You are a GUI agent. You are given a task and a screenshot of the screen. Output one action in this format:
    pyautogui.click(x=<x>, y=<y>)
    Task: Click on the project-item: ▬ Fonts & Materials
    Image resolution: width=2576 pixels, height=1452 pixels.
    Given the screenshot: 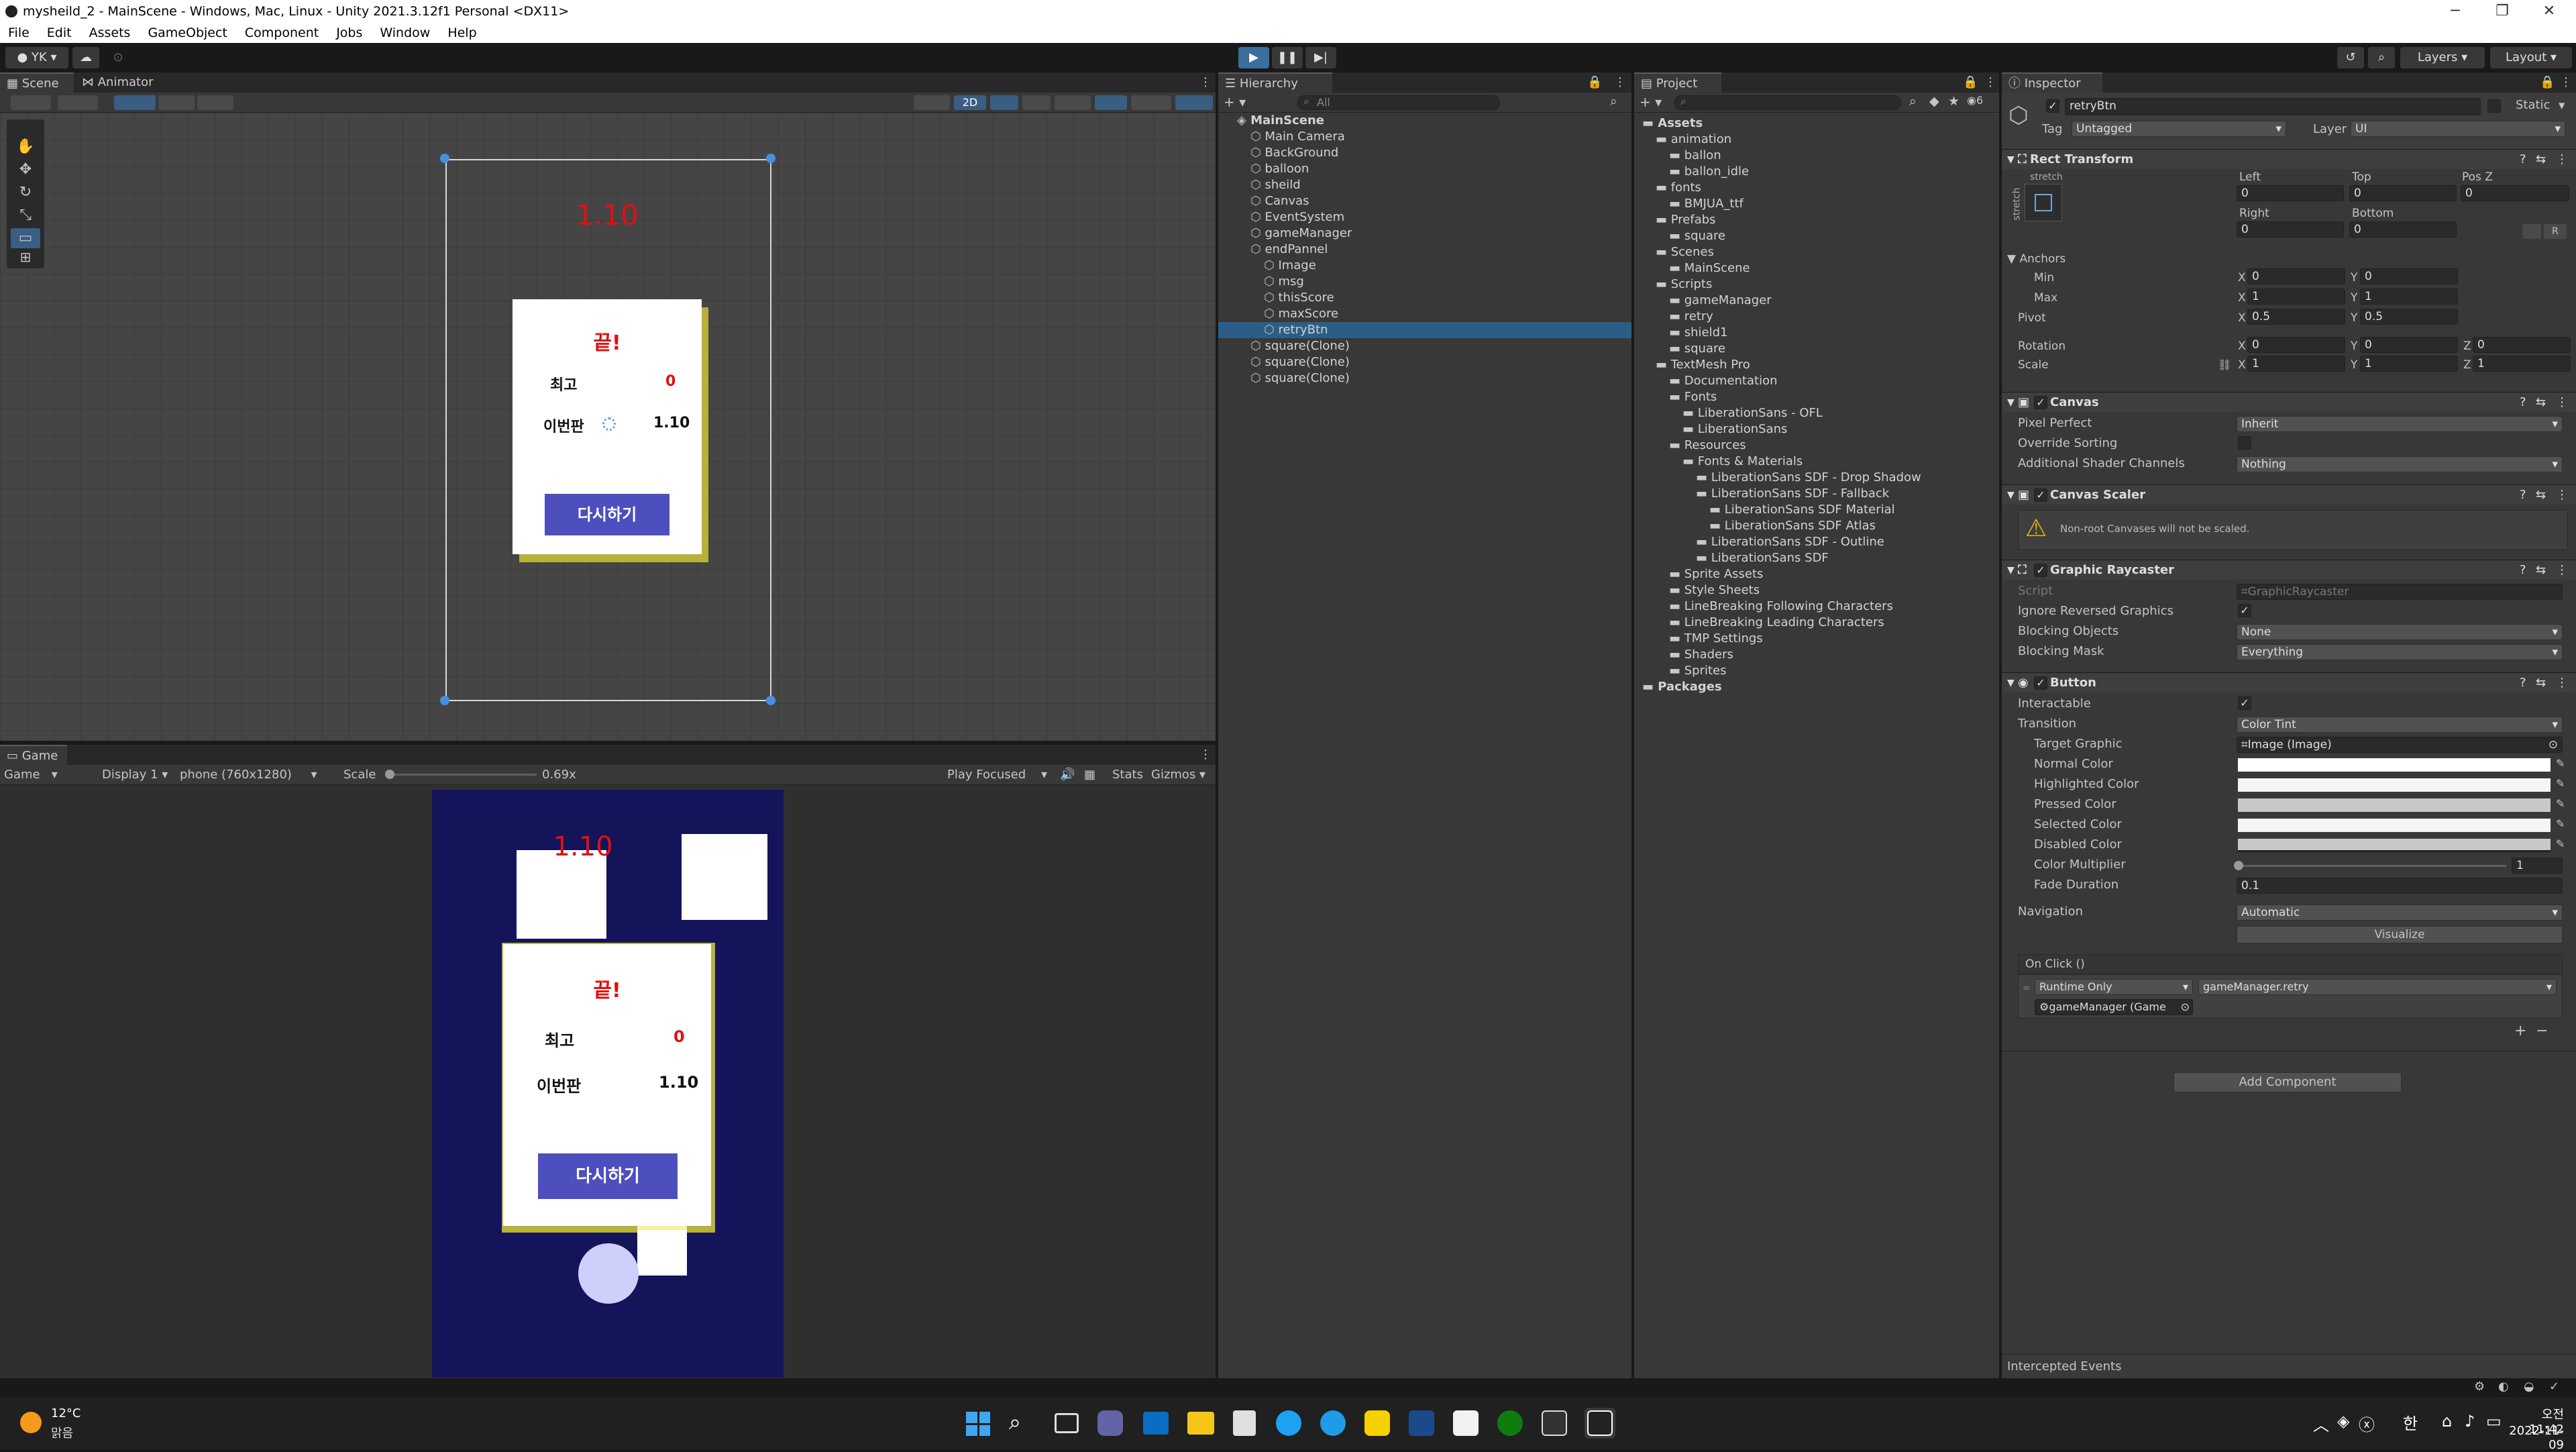 What is the action you would take?
    pyautogui.click(x=1816, y=462)
    